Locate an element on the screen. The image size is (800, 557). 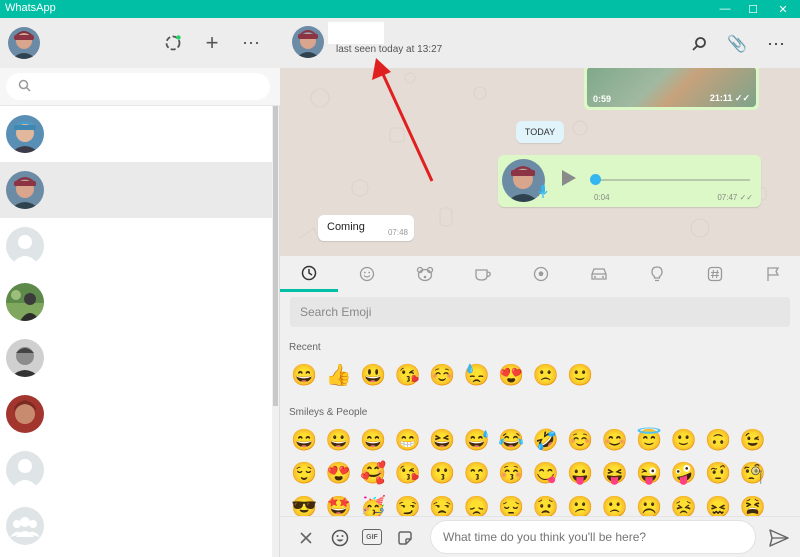
conversation-header: last seen today at 13:27 📎 ⋯ is located at coordinates (540, 43).